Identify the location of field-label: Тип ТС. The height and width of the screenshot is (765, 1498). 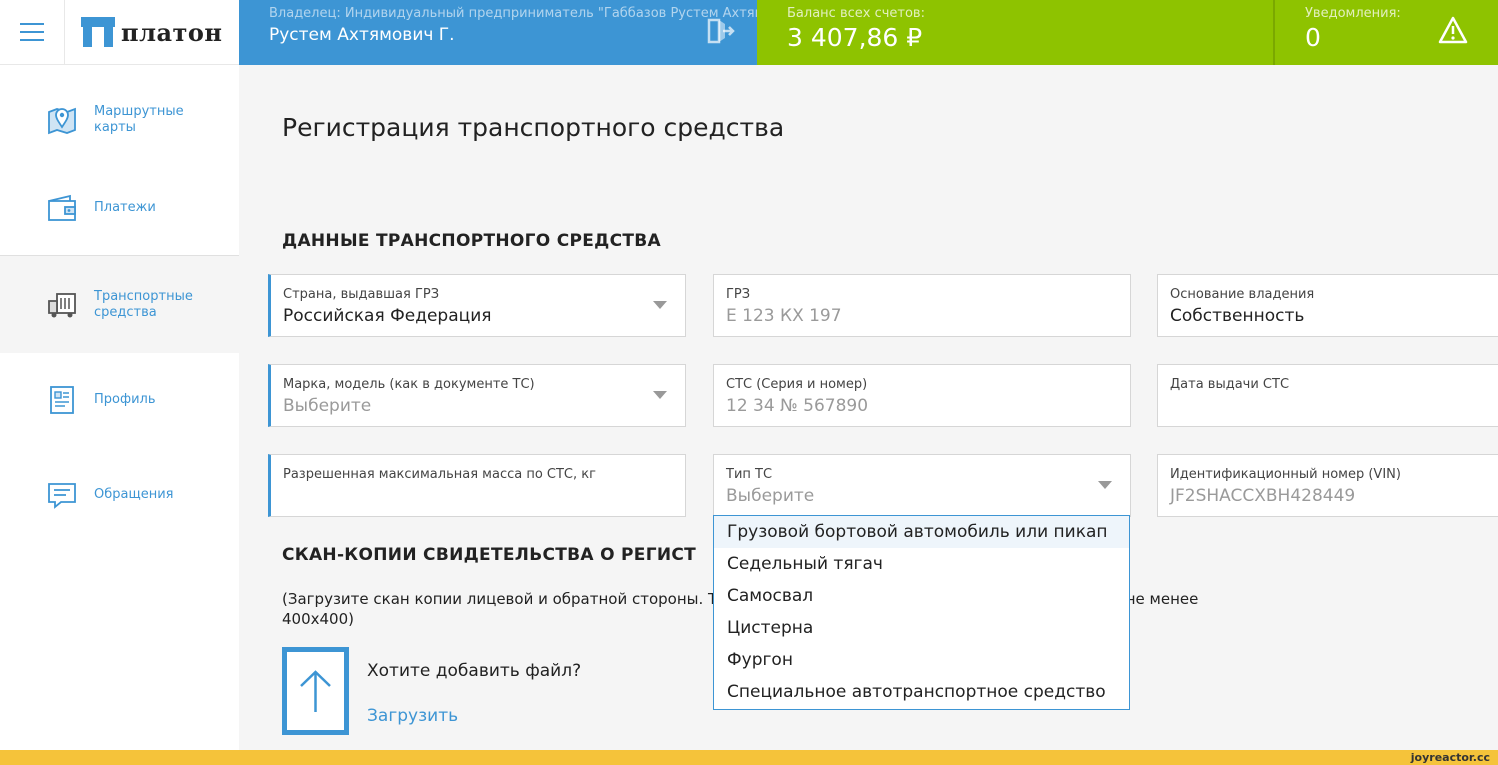
(749, 474).